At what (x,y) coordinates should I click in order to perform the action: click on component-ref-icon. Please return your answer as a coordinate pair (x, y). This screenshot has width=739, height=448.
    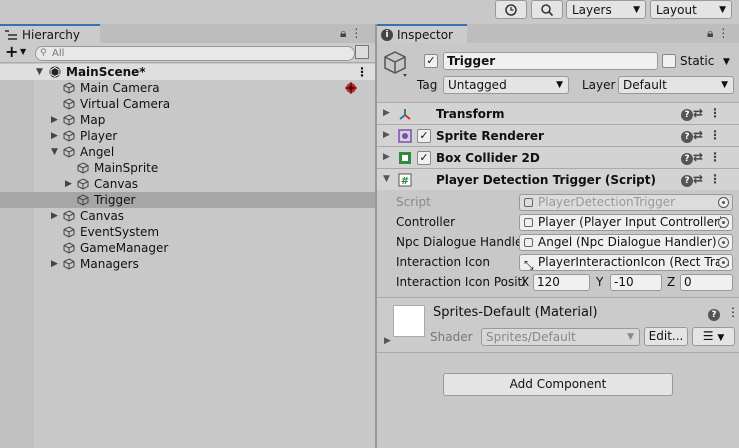
    Looking at the image, I should click on (528, 222).